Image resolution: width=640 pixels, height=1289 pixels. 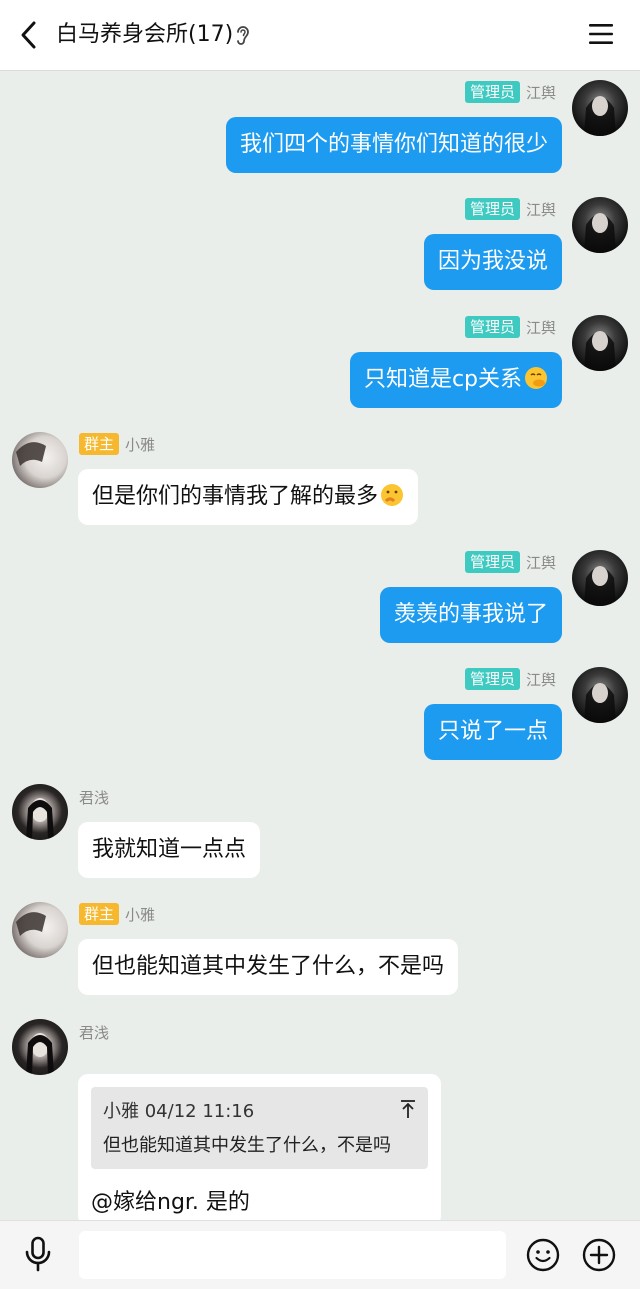 What do you see at coordinates (492, 732) in the screenshot?
I see `message-bubble: 只说了一点` at bounding box center [492, 732].